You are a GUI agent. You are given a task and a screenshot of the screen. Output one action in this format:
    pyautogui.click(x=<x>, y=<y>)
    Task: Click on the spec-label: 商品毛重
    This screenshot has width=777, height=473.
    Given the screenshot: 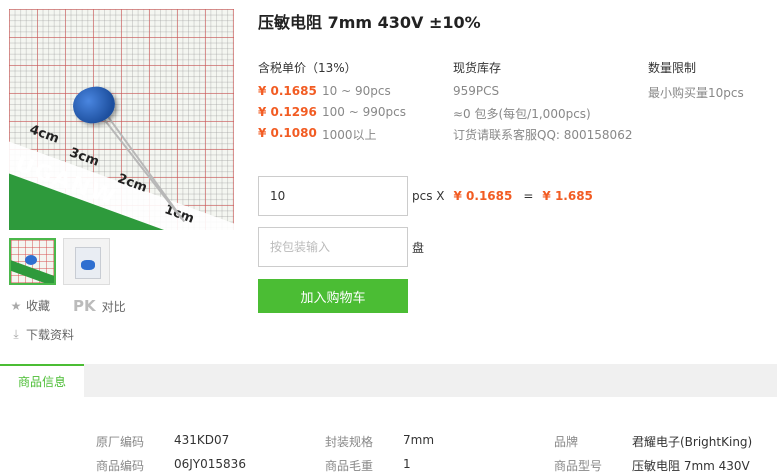 What is the action you would take?
    pyautogui.click(x=349, y=466)
    